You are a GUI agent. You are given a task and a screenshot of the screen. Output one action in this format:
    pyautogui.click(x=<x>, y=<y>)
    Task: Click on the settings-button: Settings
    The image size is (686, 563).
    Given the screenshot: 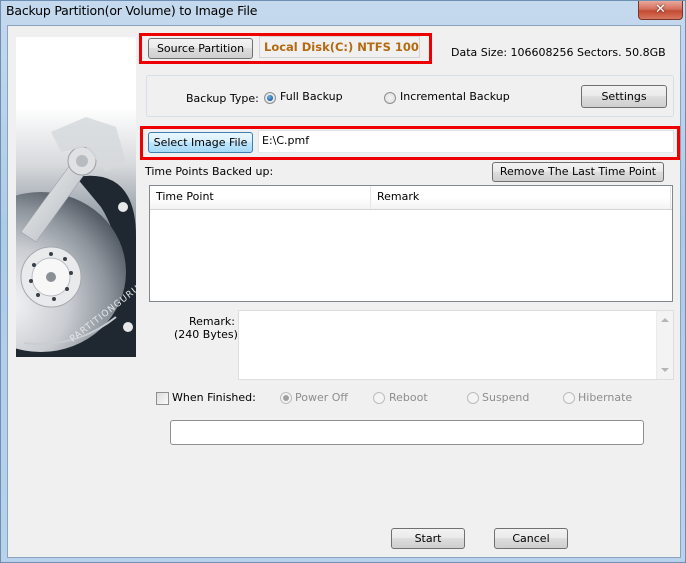 What is the action you would take?
    pyautogui.click(x=624, y=96)
    